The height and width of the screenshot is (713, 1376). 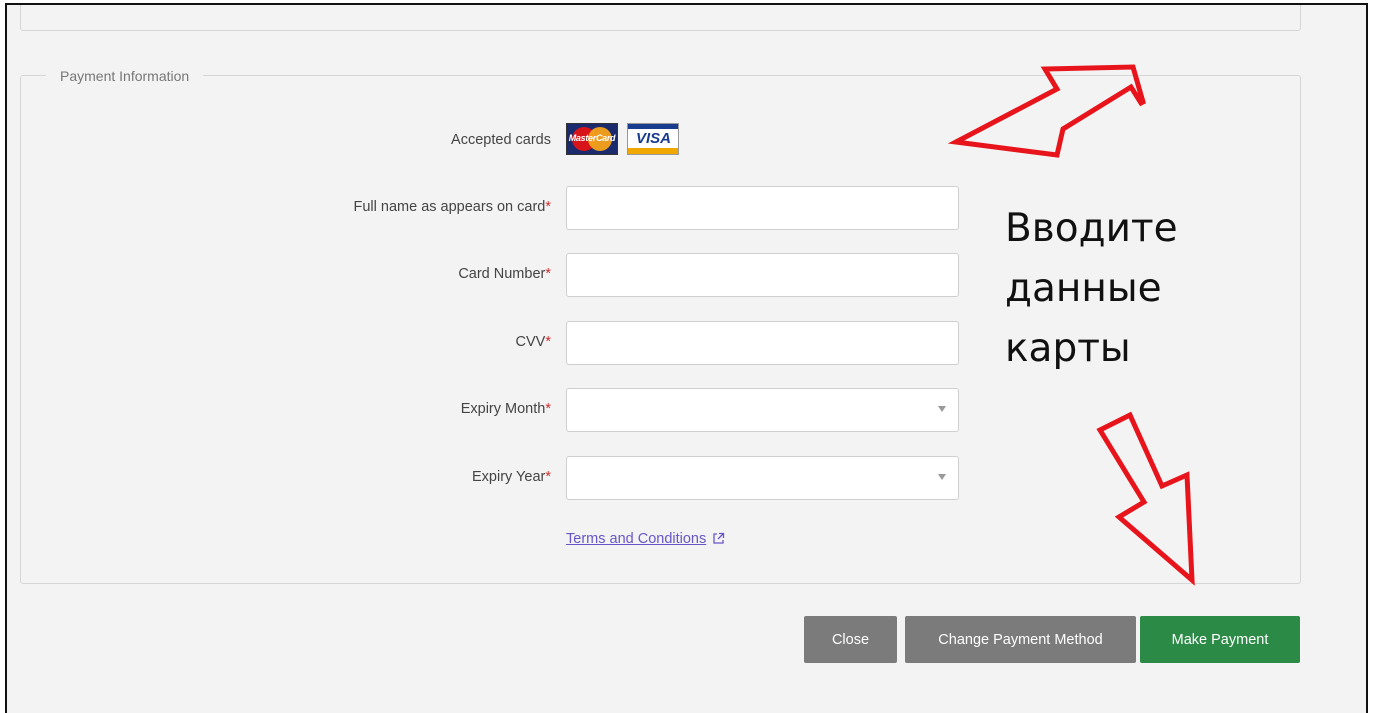 I want to click on expiry-month-select, so click(x=762, y=410).